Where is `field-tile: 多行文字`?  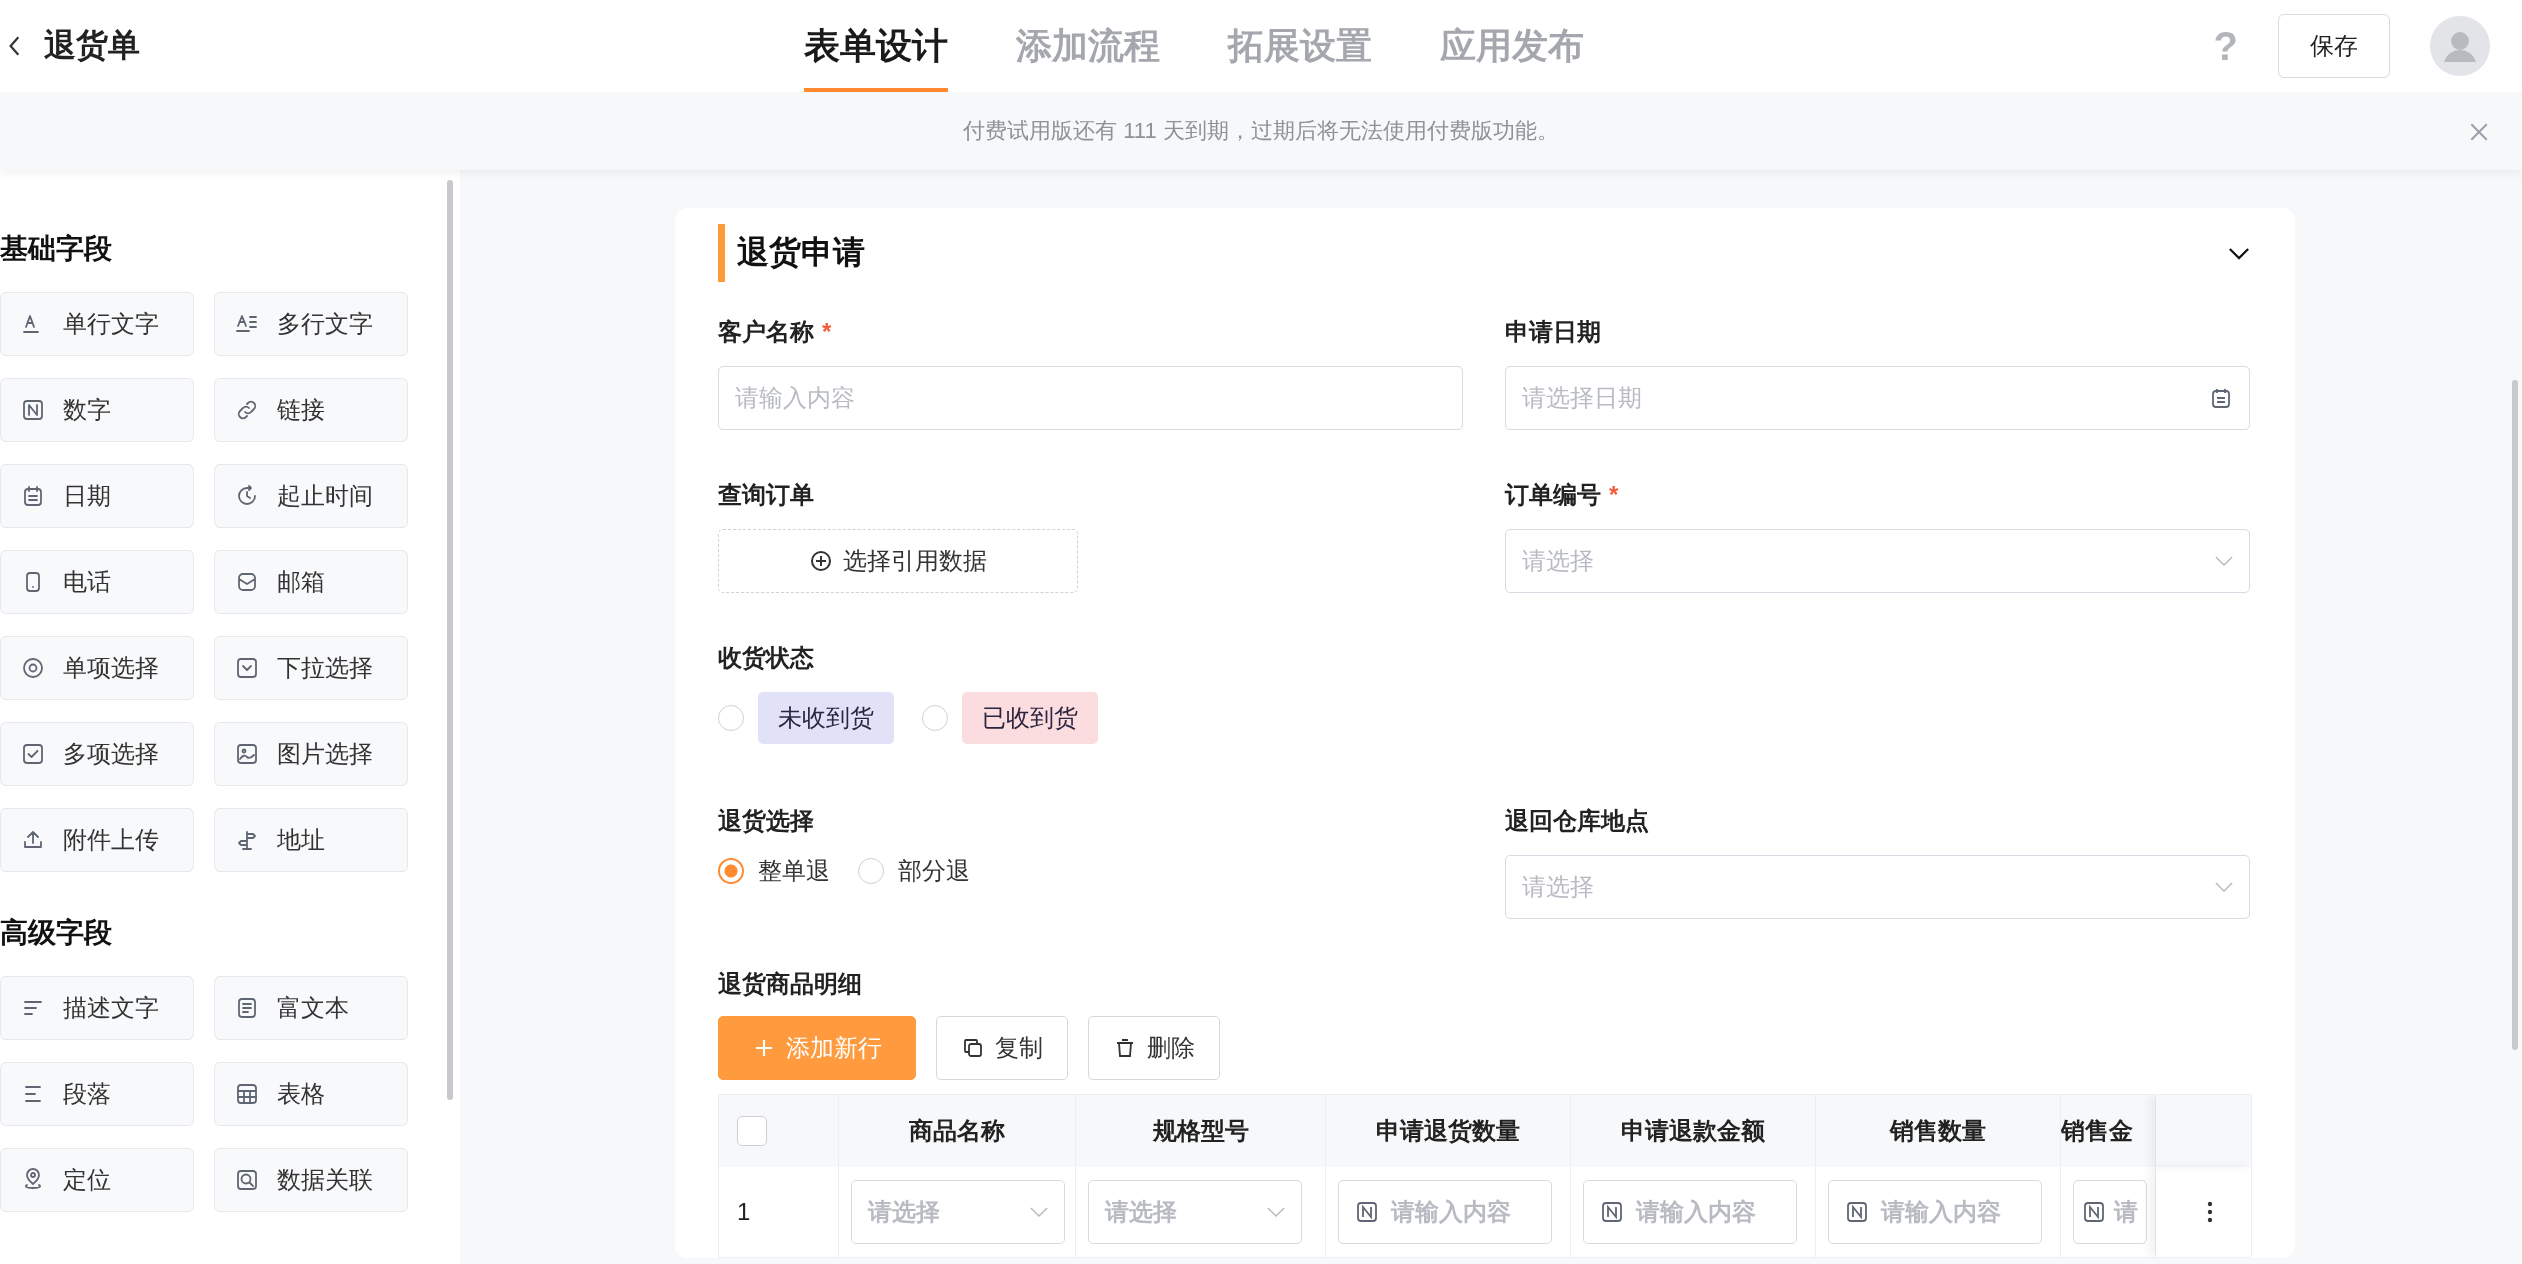 field-tile: 多行文字 is located at coordinates (311, 324).